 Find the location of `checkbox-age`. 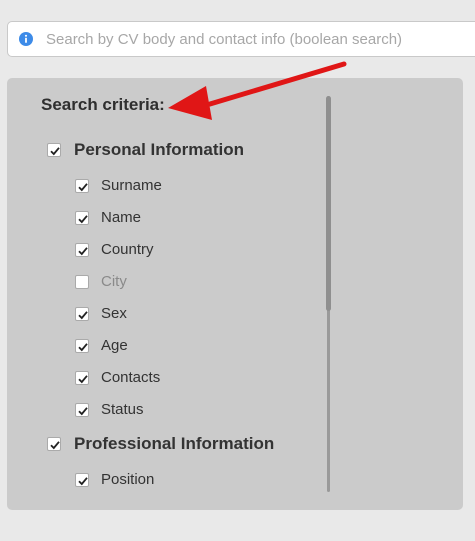

checkbox-age is located at coordinates (82, 345).